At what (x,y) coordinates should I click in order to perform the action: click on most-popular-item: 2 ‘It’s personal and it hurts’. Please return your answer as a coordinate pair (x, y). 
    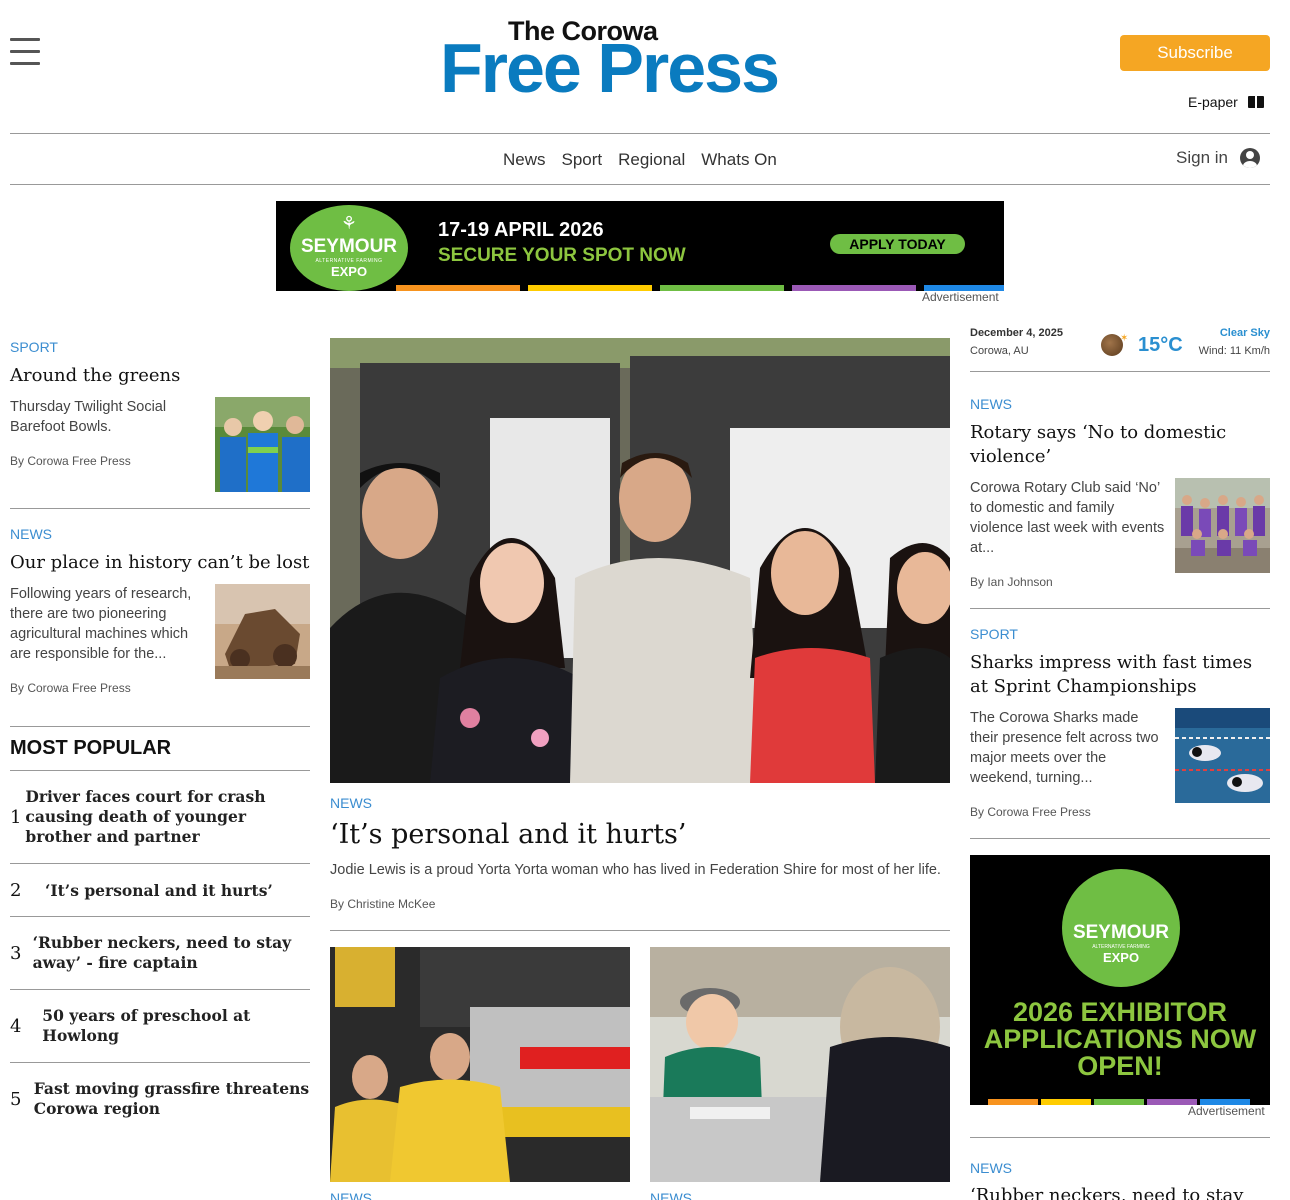
    Looking at the image, I should click on (160, 890).